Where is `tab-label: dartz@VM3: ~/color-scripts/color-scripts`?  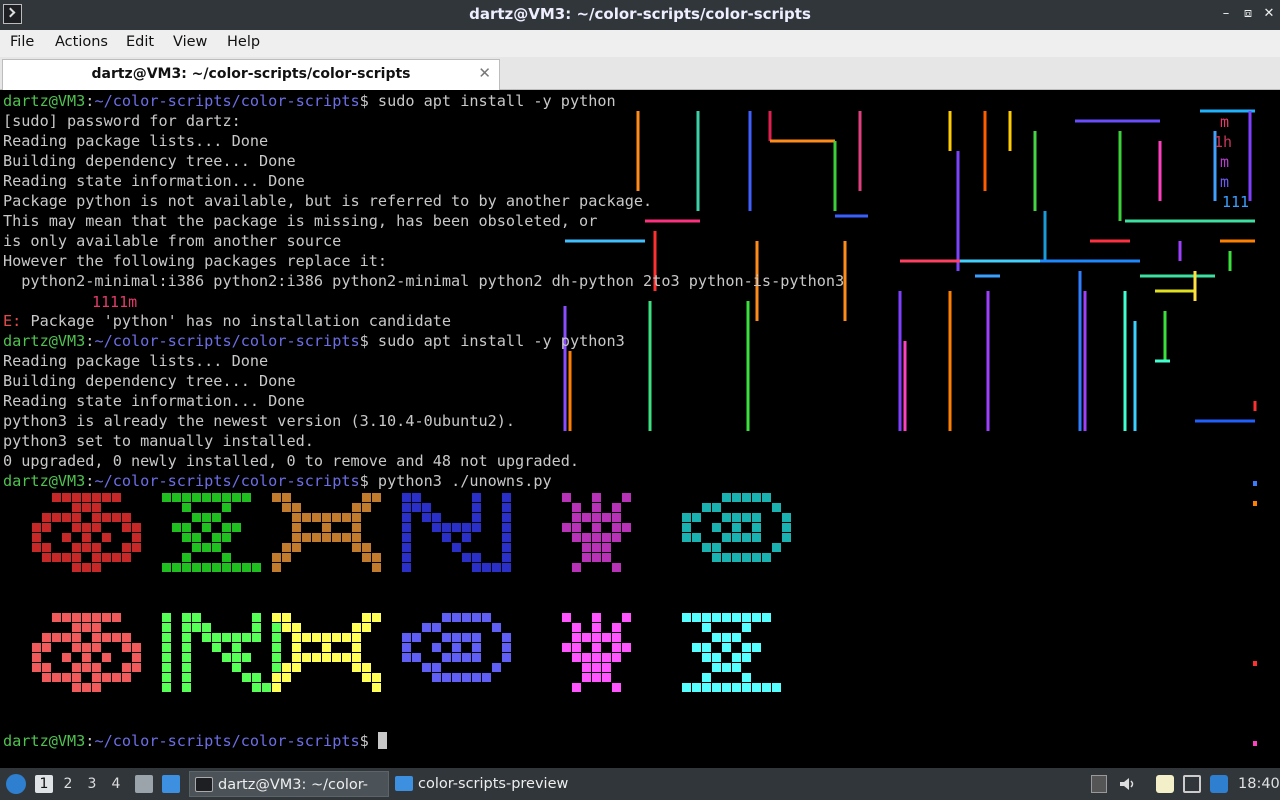 tab-label: dartz@VM3: ~/color-scripts/color-scripts is located at coordinates (251, 74).